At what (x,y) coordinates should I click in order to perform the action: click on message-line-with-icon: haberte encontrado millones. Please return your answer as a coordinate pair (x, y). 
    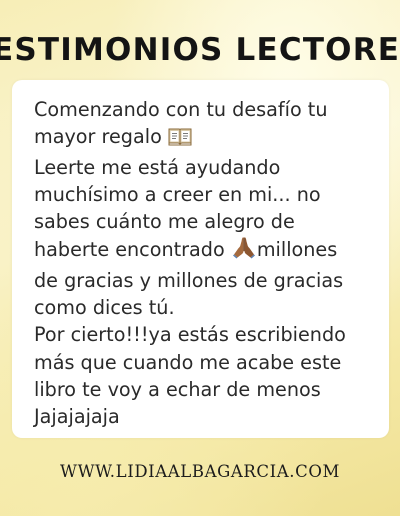
    Looking at the image, I should click on (206, 250).